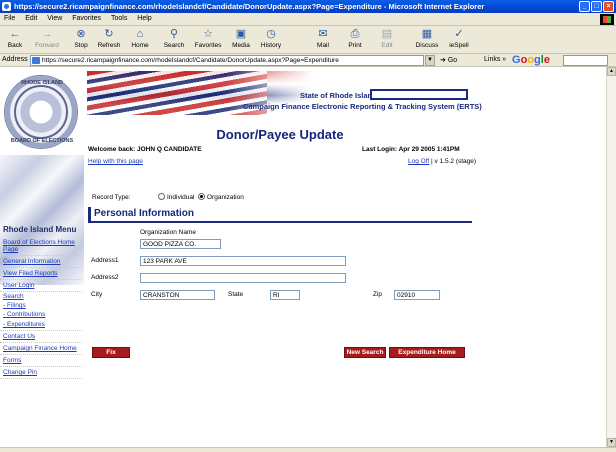 The height and width of the screenshot is (452, 616). Describe the element at coordinates (417, 295) in the screenshot. I see `zip-input` at that location.